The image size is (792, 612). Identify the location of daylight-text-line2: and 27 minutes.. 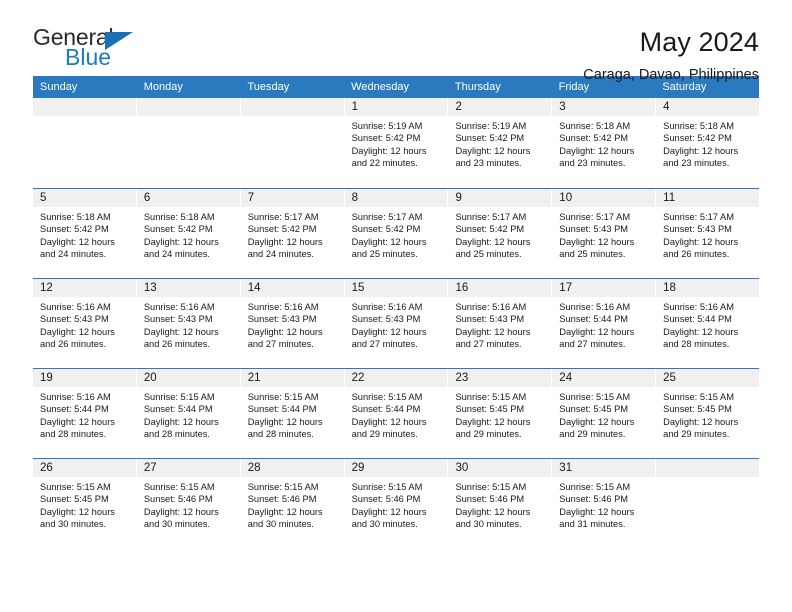
(384, 344).